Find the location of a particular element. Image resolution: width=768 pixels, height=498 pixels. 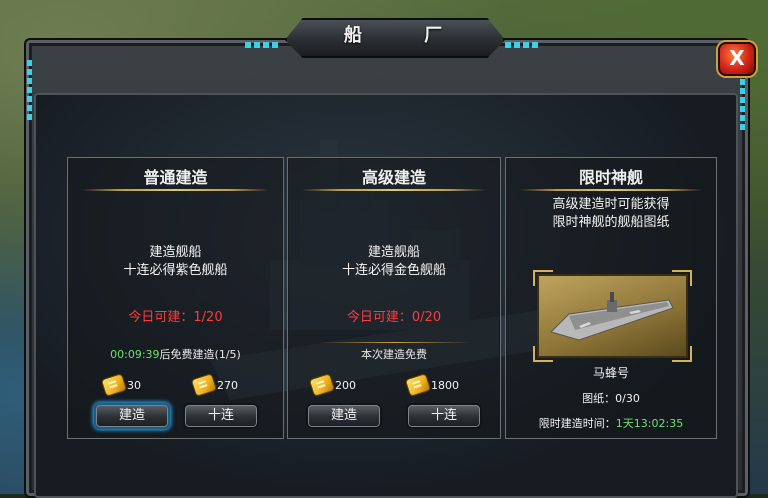

aircraft-carrier-image is located at coordinates (612, 316).